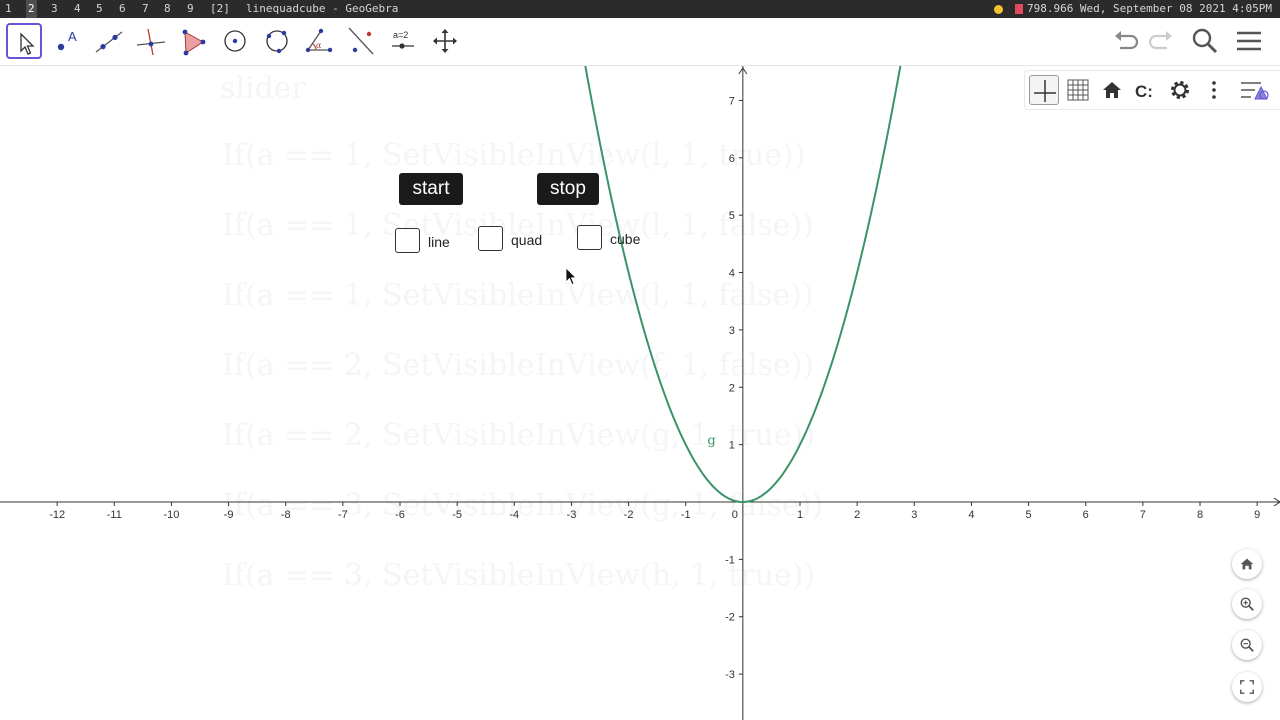 Image resolution: width=1280 pixels, height=720 pixels. What do you see at coordinates (400, 35) in the screenshot?
I see `svg-text: a=2` at bounding box center [400, 35].